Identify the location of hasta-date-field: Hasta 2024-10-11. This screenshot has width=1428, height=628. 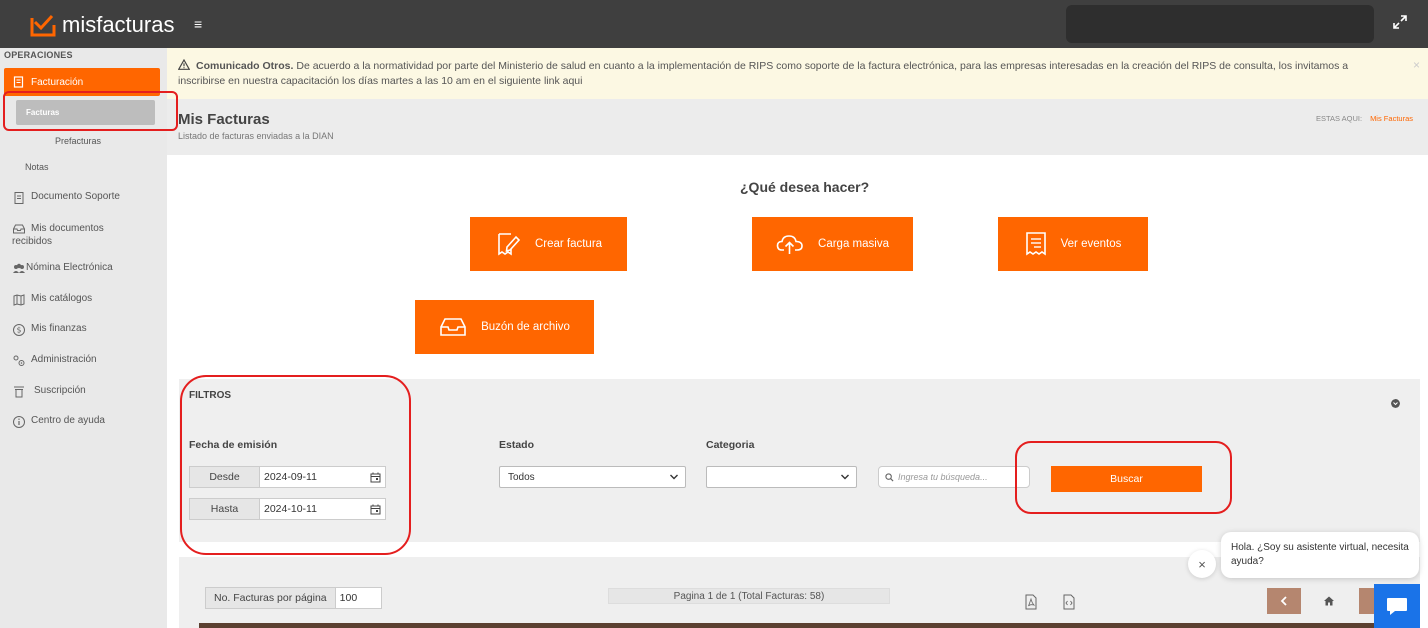
(287, 509).